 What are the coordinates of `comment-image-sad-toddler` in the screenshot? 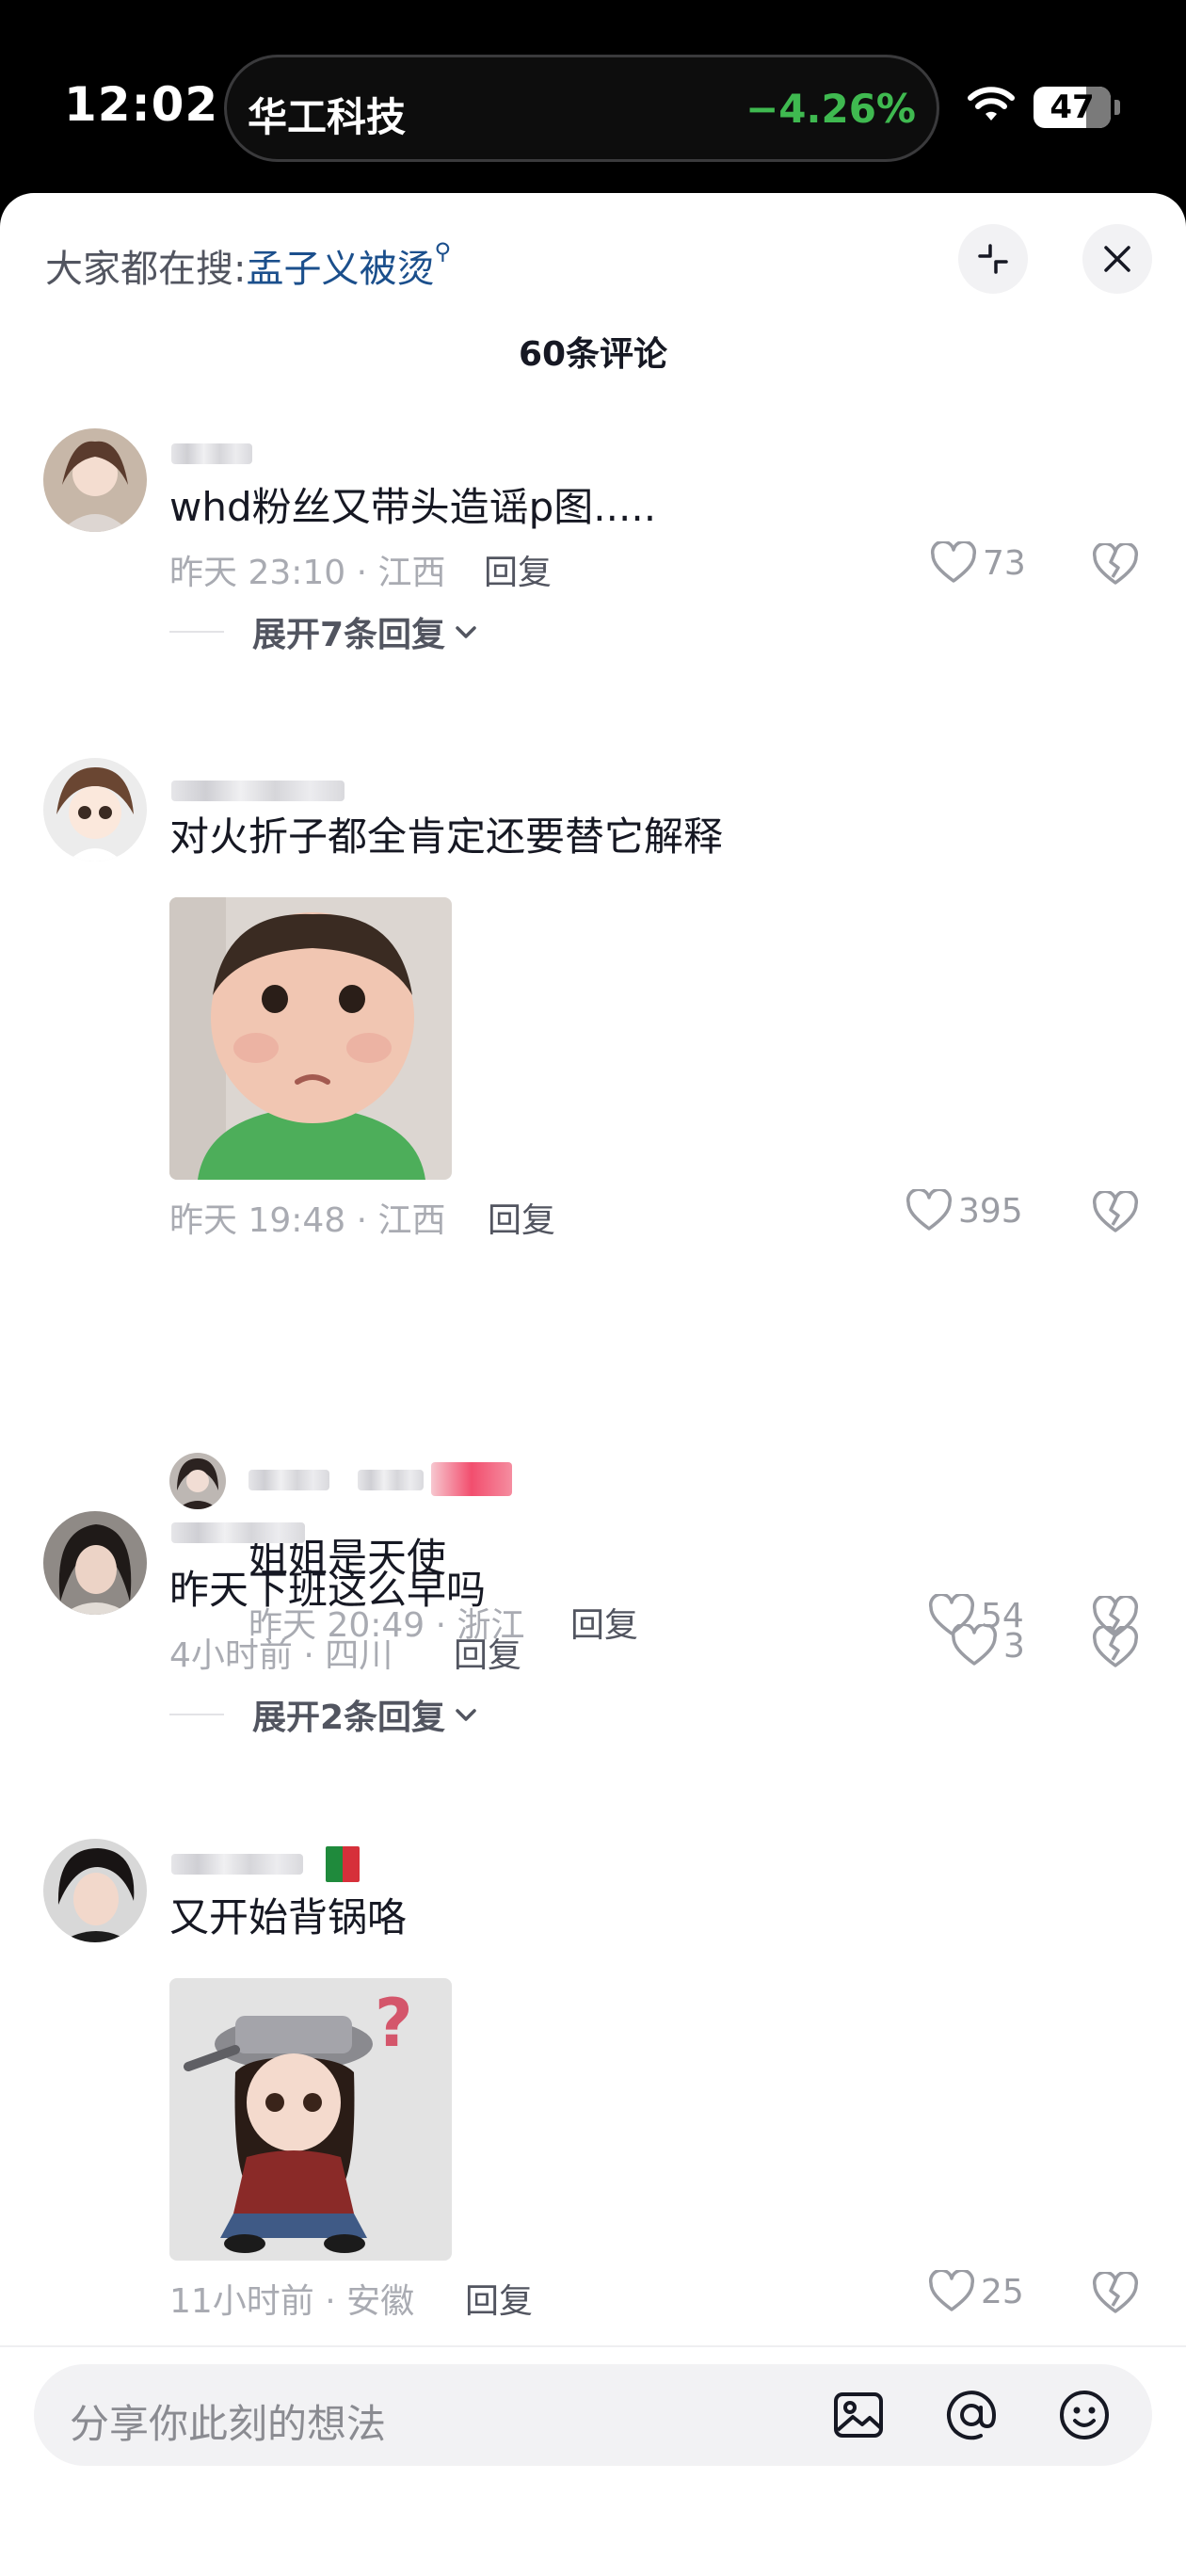 It's located at (310, 1038).